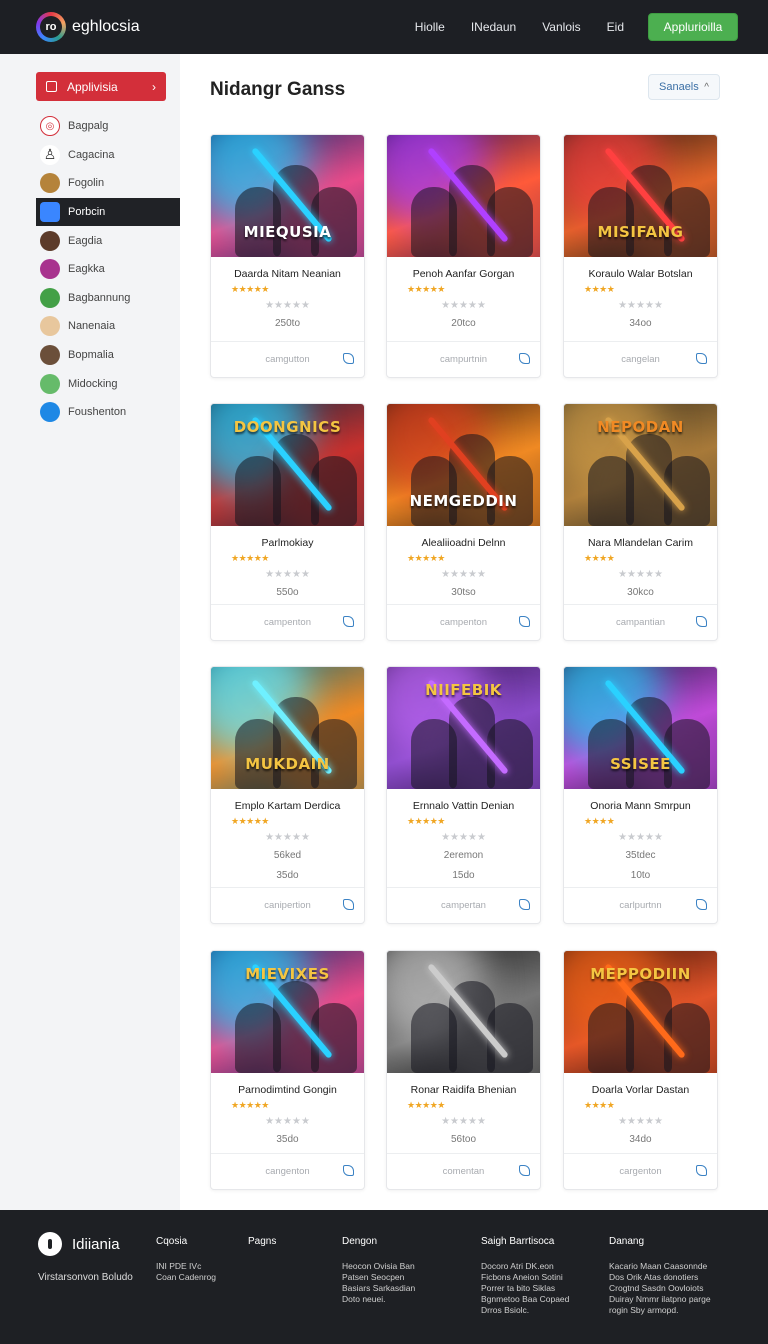 The image size is (768, 1344). What do you see at coordinates (463, 274) in the screenshot?
I see `game-title: Penoh Aanfar Gorgan` at bounding box center [463, 274].